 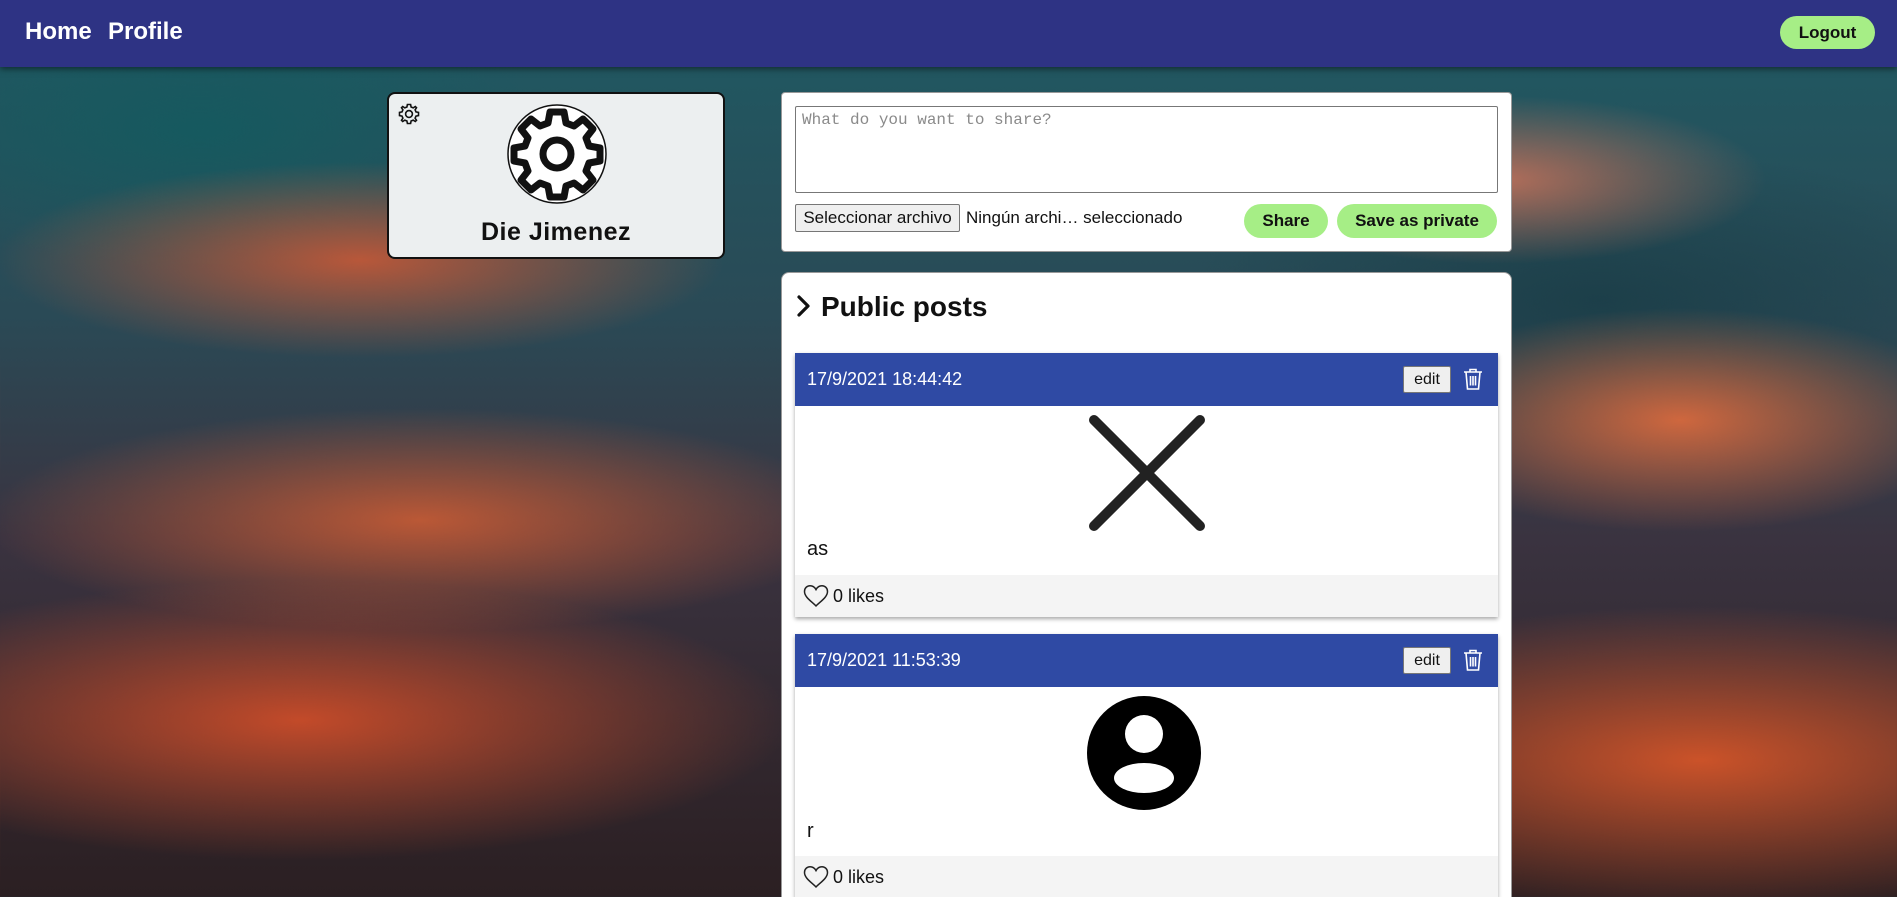 What do you see at coordinates (884, 660) in the screenshot?
I see `post-timestamp: 17/9/2021 11:53:39` at bounding box center [884, 660].